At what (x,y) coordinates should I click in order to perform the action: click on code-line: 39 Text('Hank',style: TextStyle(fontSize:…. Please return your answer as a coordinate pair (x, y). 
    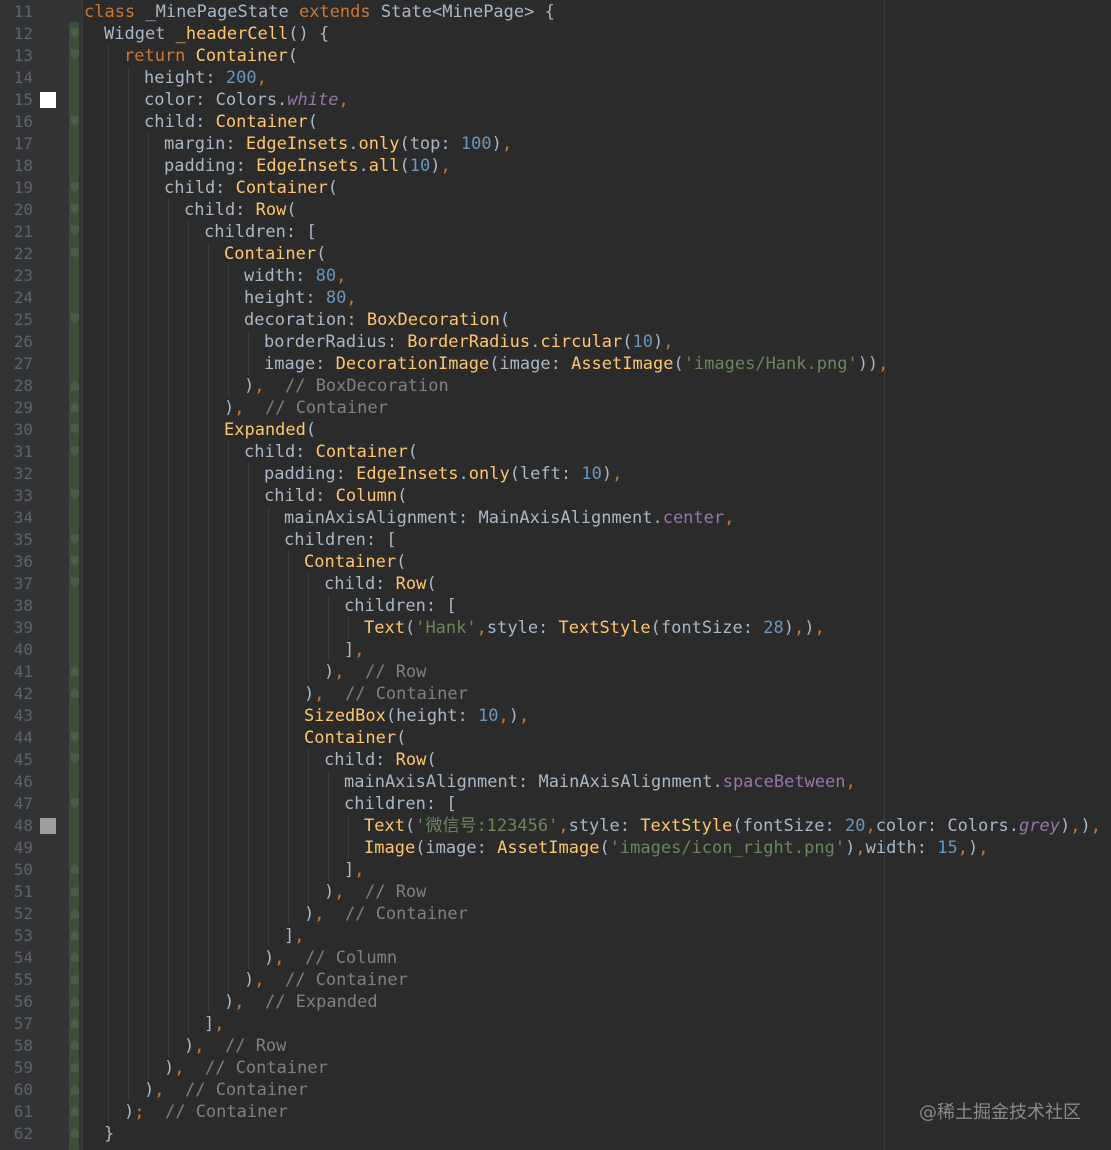
    Looking at the image, I should click on (555, 628).